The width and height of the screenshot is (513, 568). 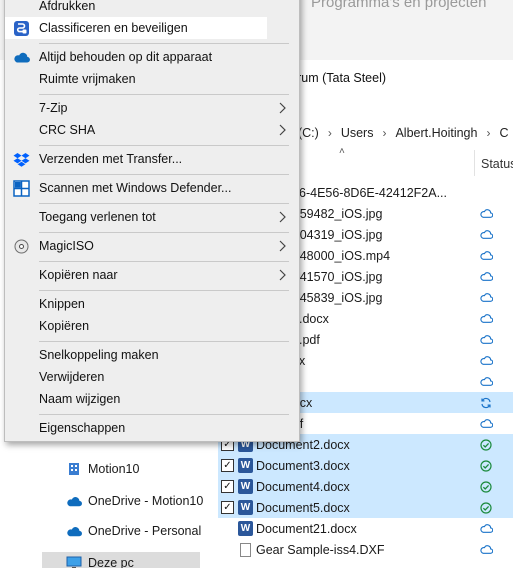 I want to click on menu-item-print: Afdrukken, so click(x=152, y=8).